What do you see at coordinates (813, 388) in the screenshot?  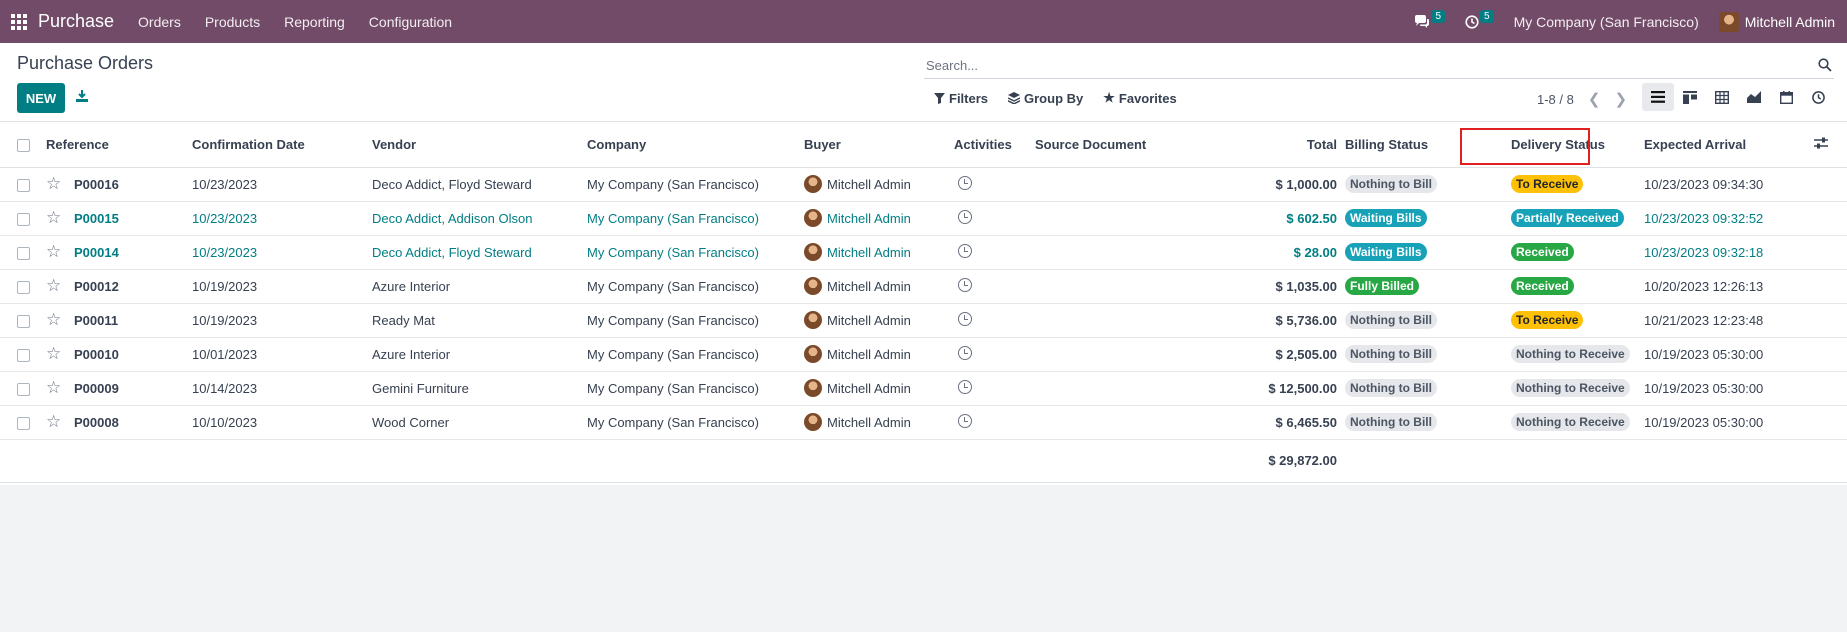 I see `buyer-avatar` at bounding box center [813, 388].